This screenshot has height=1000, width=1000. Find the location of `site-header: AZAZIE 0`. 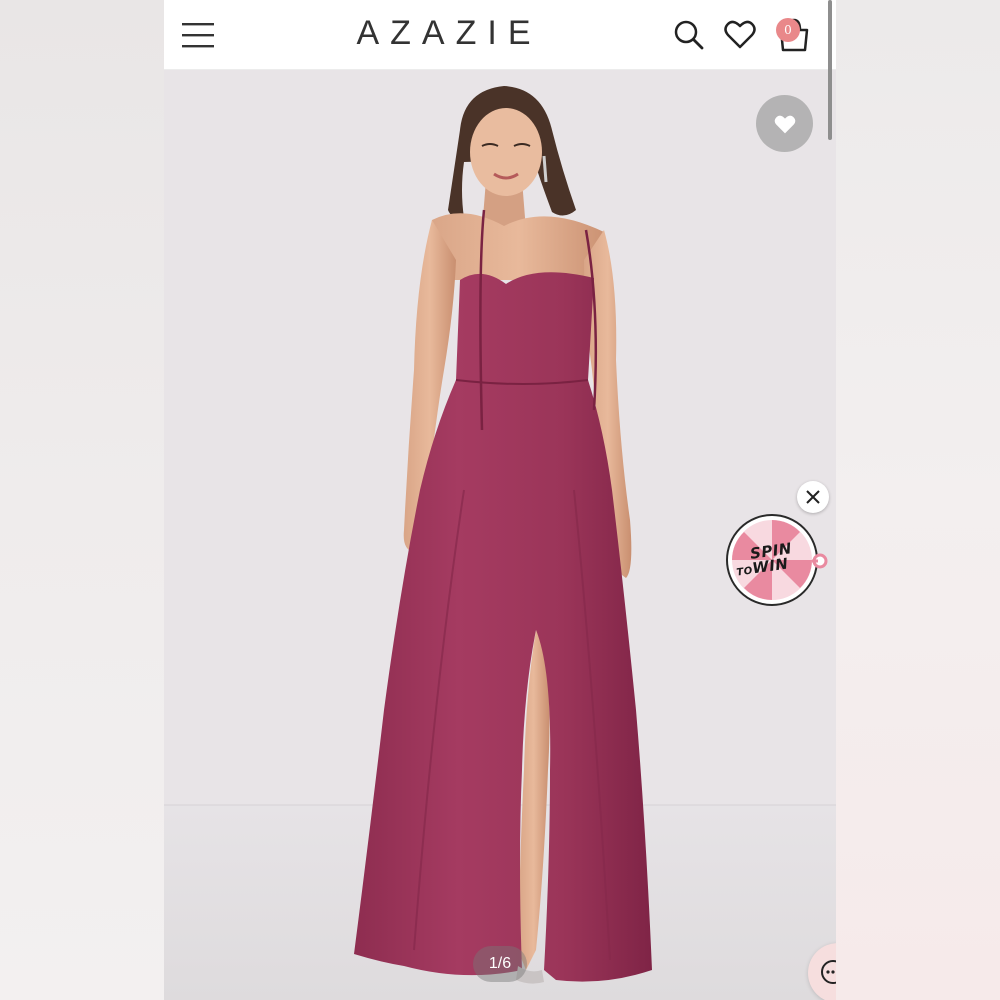

site-header: AZAZIE 0 is located at coordinates (500, 35).